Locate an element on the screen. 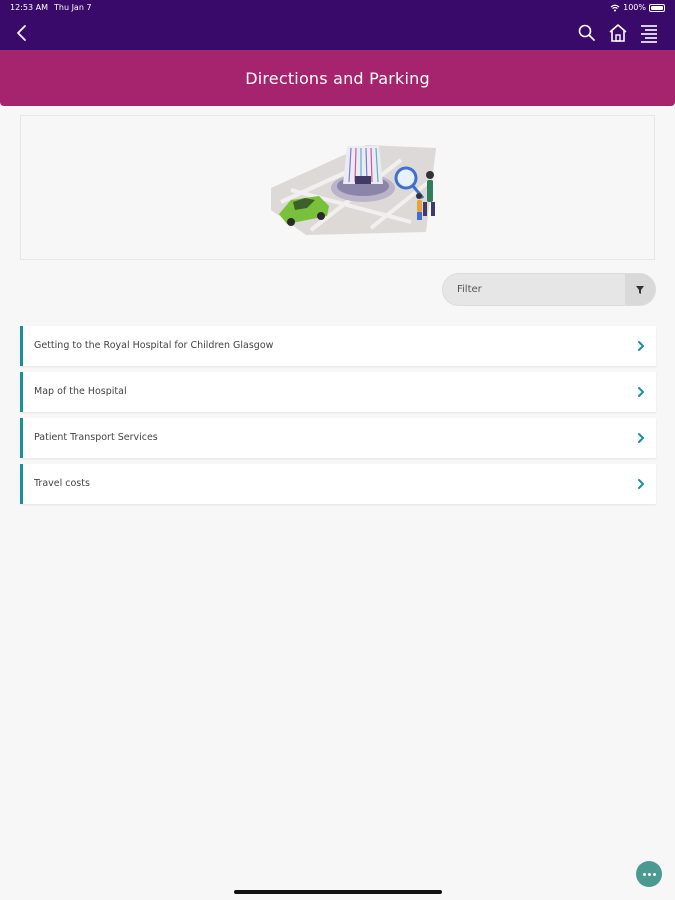 Image resolution: width=675 pixels, height=900 pixels. page-header: Directions and Parking is located at coordinates (337, 78).